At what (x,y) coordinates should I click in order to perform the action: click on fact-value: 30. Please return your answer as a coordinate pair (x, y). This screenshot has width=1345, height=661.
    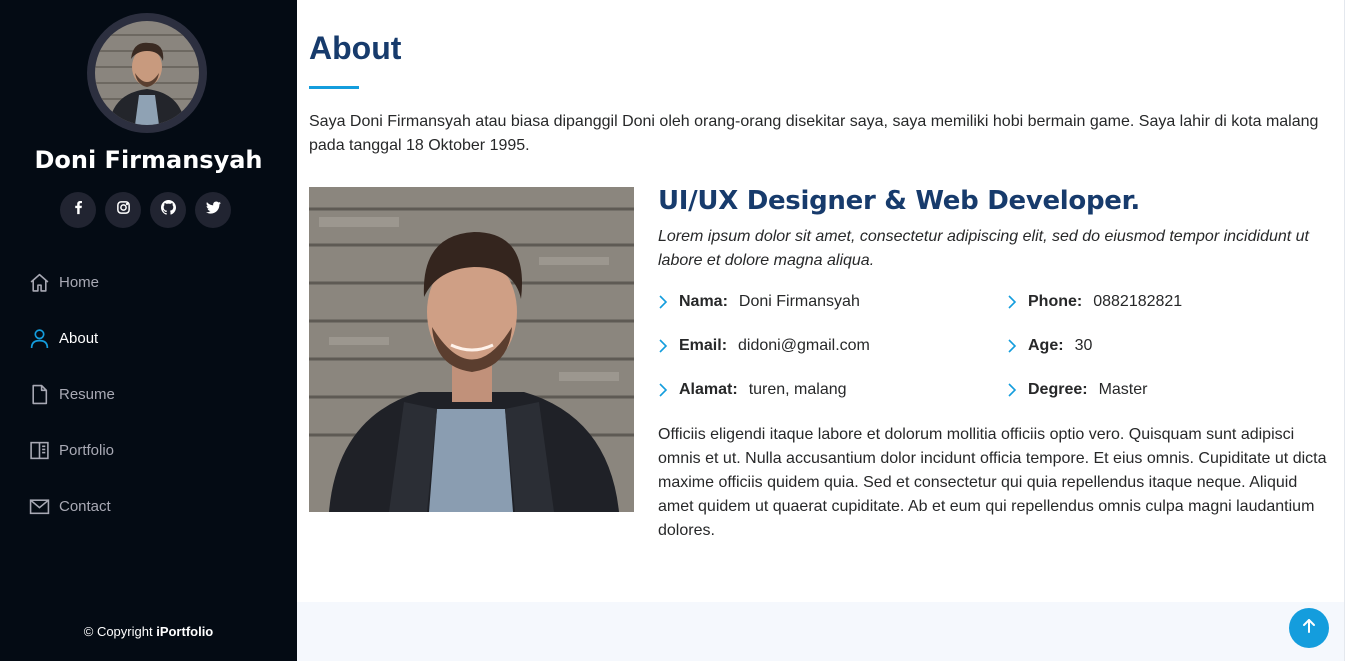
    Looking at the image, I should click on (1083, 345).